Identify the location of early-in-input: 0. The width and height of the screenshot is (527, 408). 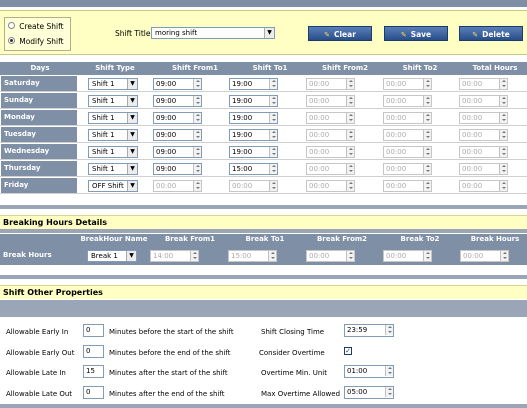
(93, 330).